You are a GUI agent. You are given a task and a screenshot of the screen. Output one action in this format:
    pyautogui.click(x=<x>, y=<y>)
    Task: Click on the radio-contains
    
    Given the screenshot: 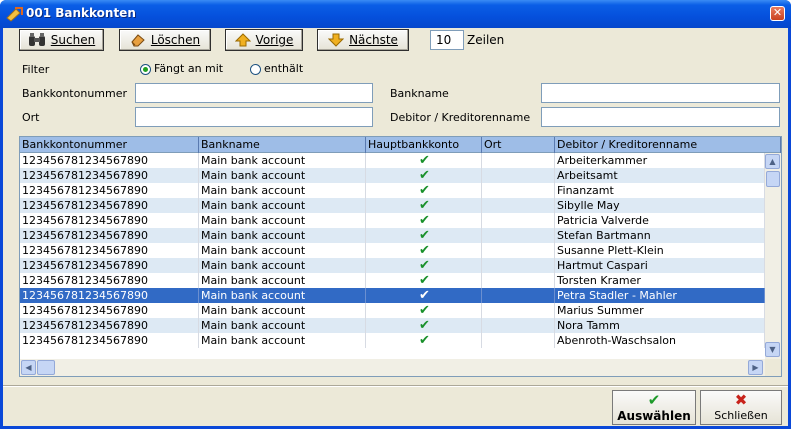 What is the action you would take?
    pyautogui.click(x=255, y=69)
    